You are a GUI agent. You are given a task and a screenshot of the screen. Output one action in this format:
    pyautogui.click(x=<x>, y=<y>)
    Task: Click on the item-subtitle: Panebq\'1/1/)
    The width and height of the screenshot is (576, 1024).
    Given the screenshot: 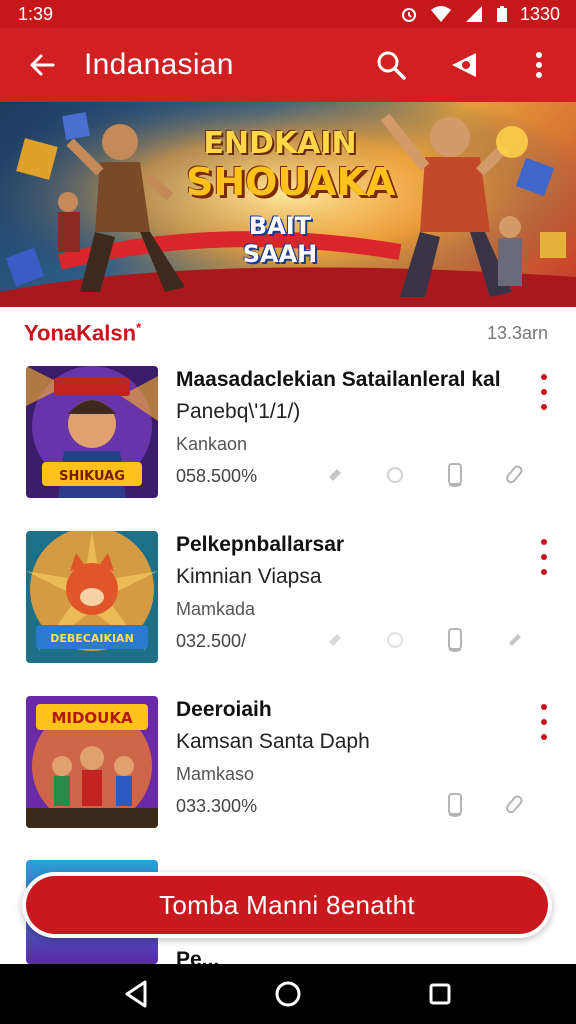 What is the action you would take?
    pyautogui.click(x=238, y=411)
    